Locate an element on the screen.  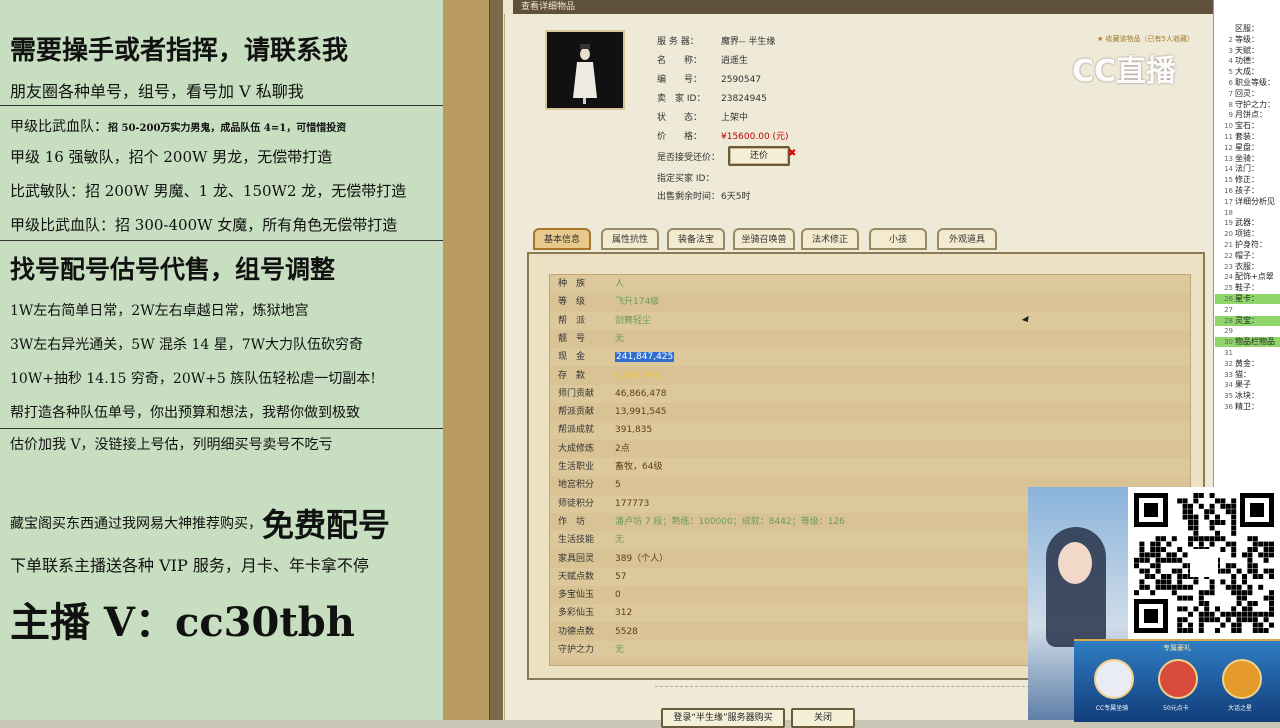
sidebar-note-row: 2 等级： is located at coordinates (1247, 40).